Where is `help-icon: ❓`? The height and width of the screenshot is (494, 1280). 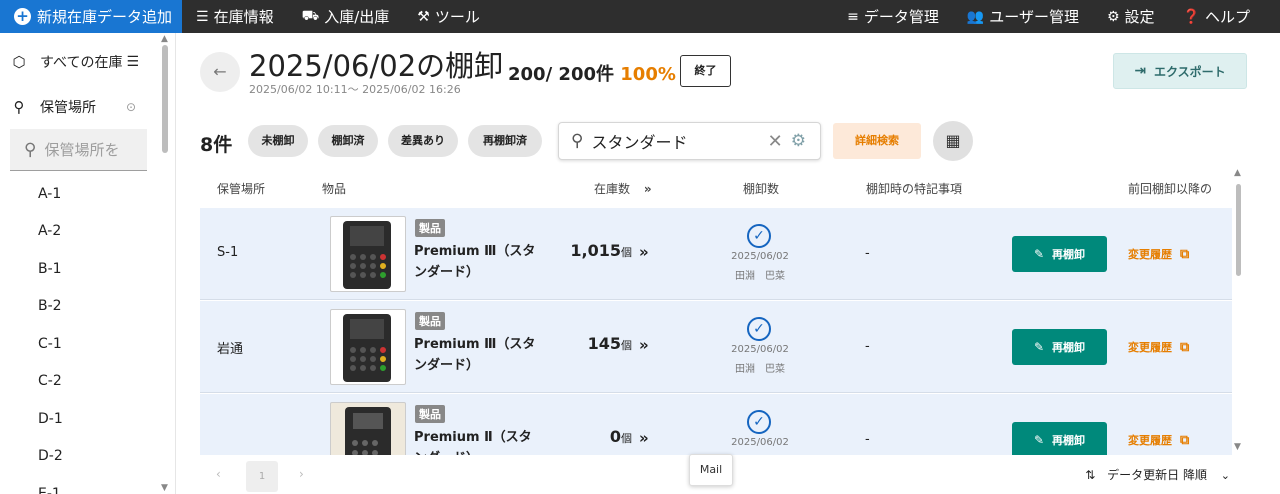 help-icon: ❓ is located at coordinates (1191, 16).